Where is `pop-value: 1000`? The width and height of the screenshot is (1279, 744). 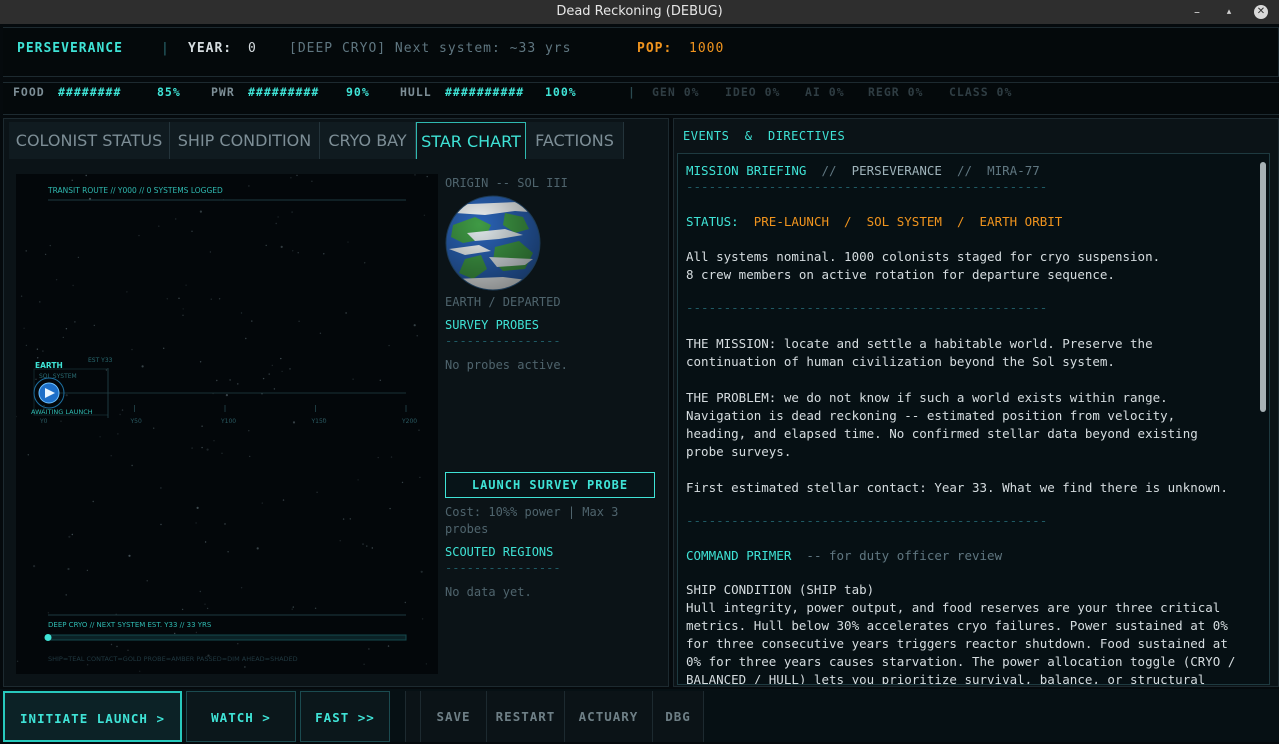
pop-value: 1000 is located at coordinates (707, 48).